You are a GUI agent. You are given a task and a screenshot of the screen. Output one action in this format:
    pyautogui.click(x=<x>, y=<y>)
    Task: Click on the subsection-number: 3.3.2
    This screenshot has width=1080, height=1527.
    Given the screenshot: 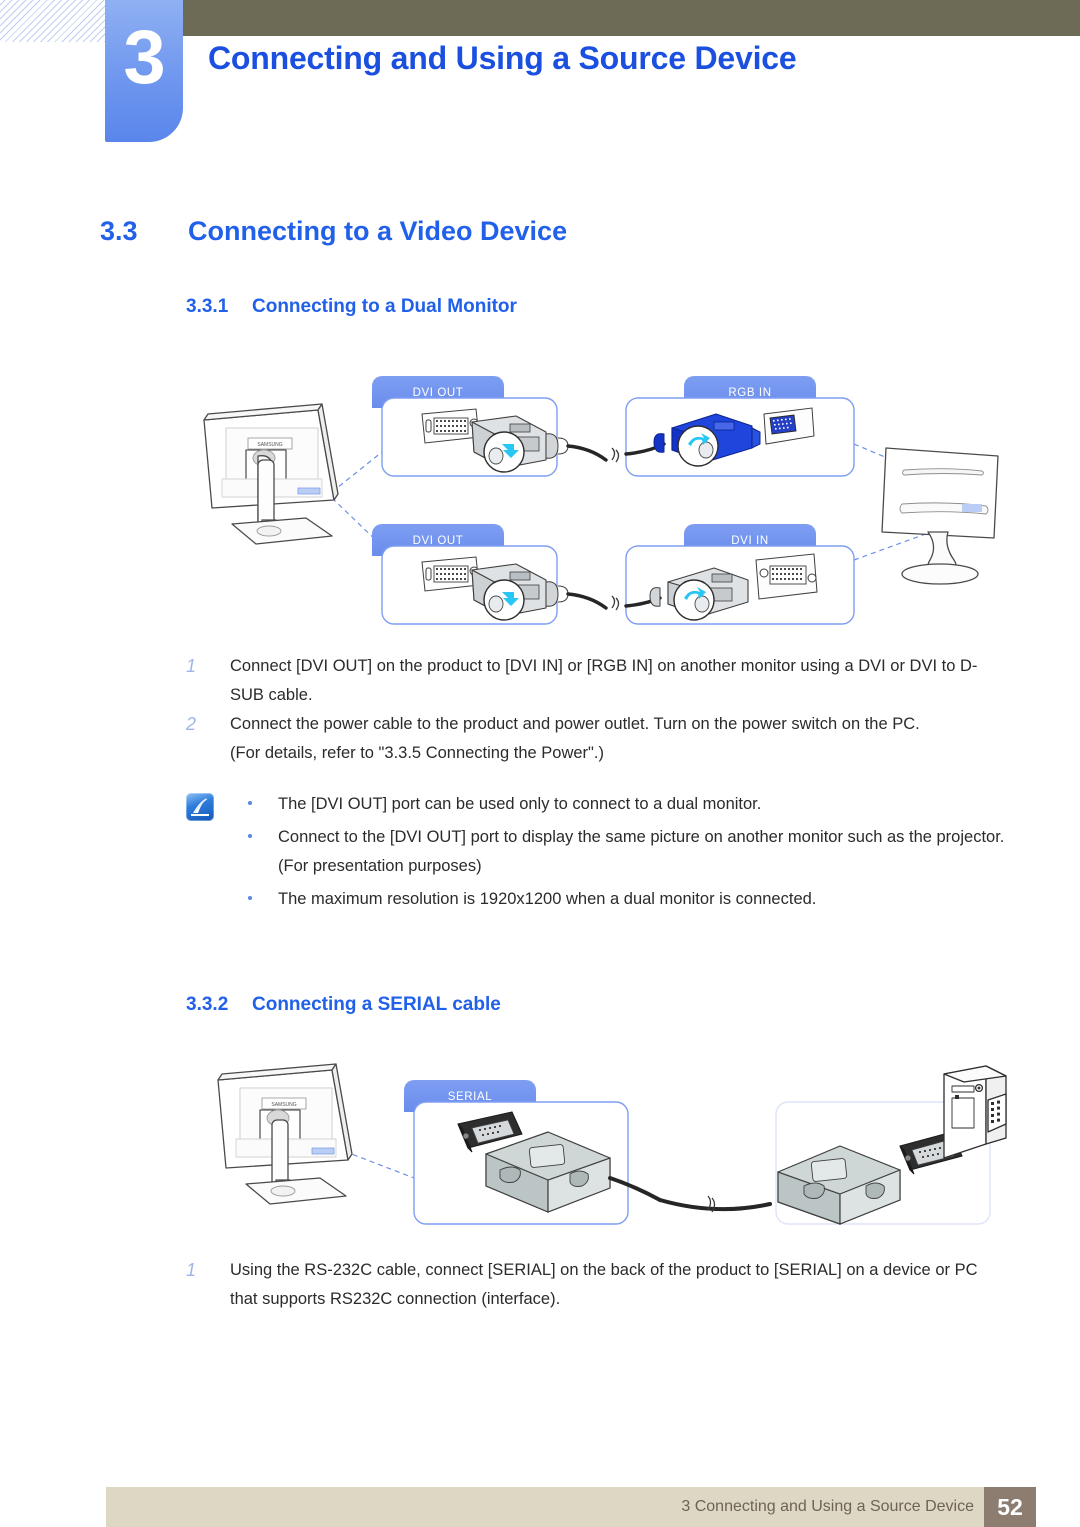 What is the action you would take?
    pyautogui.click(x=207, y=1004)
    